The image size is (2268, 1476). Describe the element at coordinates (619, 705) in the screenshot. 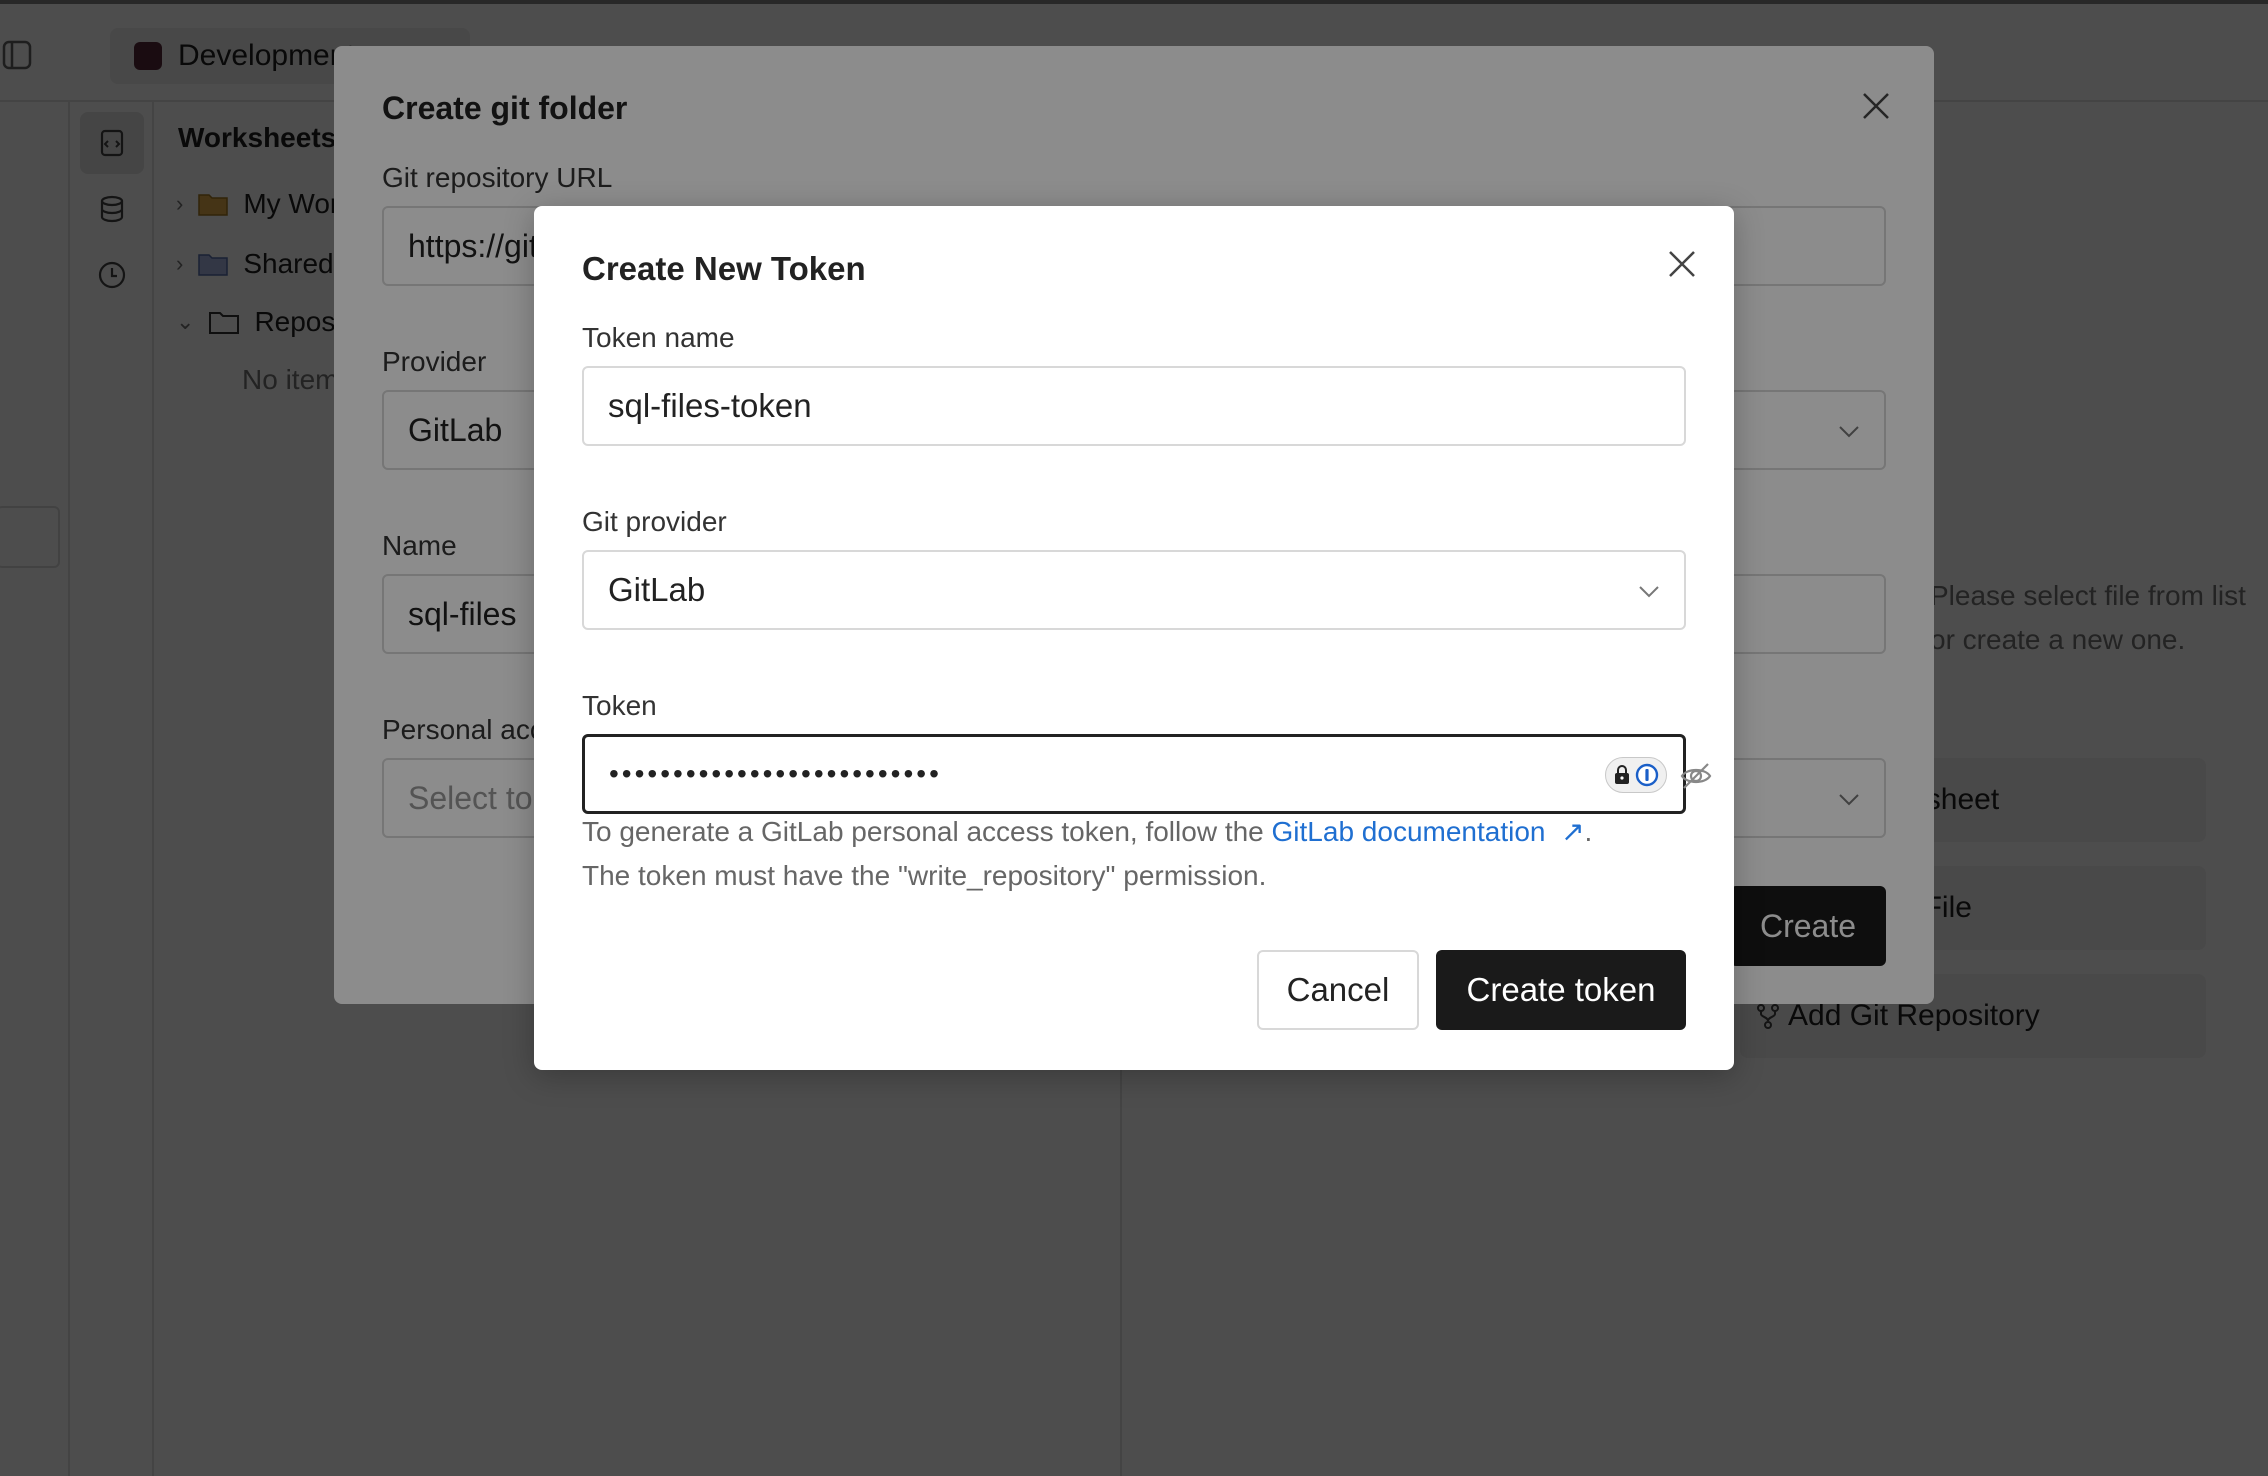

I see `token-label: Token` at that location.